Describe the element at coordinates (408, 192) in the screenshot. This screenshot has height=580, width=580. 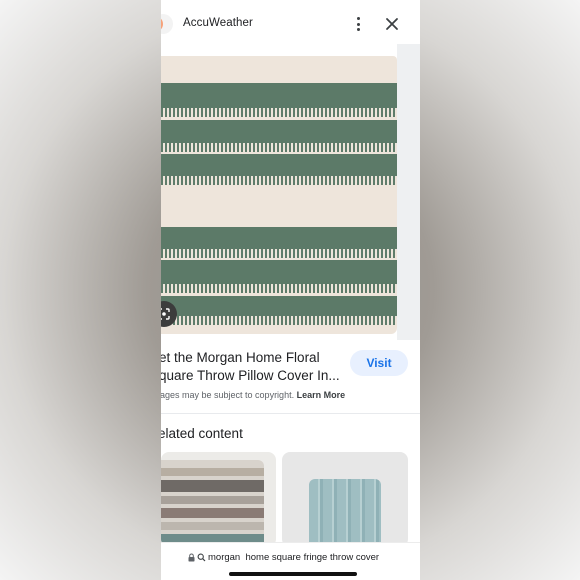
I see `next-image-thumbnail` at that location.